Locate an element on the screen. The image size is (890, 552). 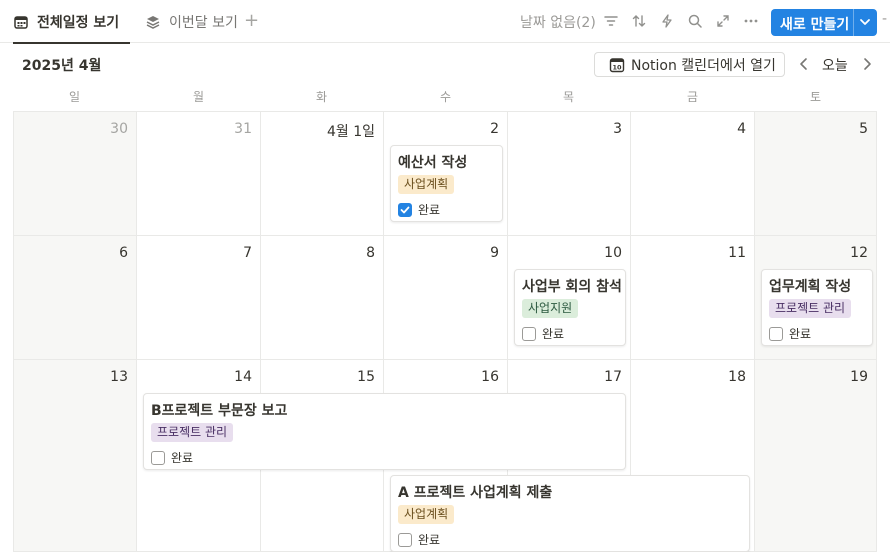
no-date-button: 날짜 없음(2) is located at coordinates (558, 22).